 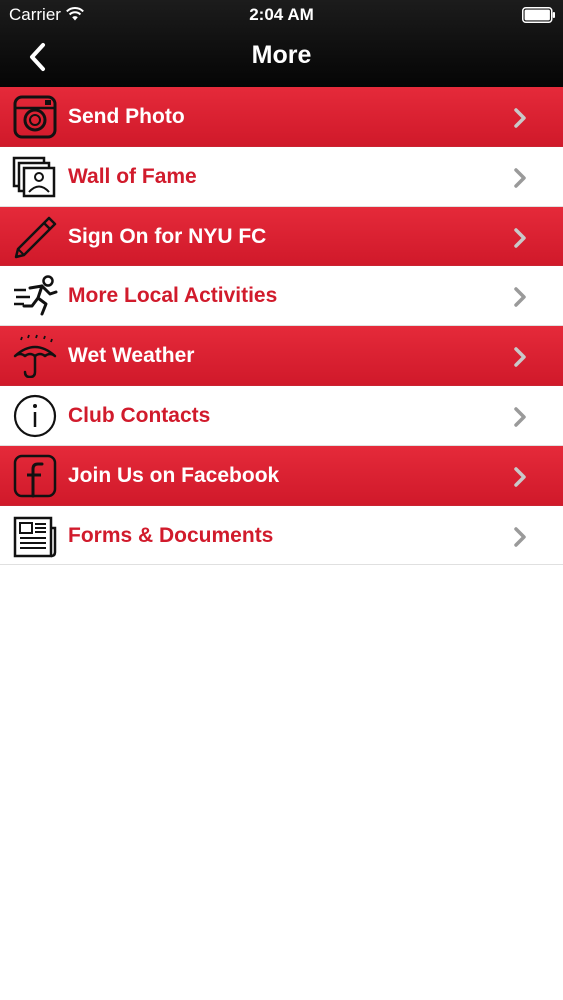 I want to click on menu-item-label: Sign On for NYU FC, so click(x=167, y=236).